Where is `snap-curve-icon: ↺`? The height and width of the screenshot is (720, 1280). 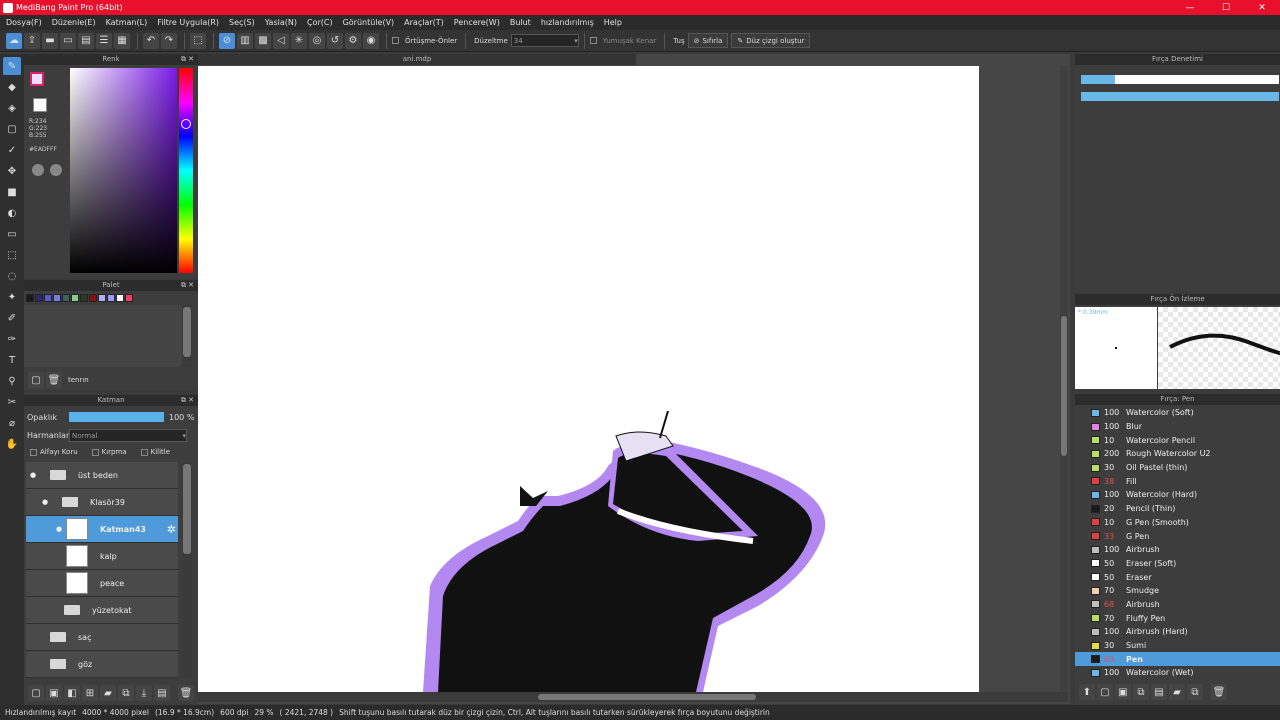
snap-curve-icon: ↺ is located at coordinates (335, 40).